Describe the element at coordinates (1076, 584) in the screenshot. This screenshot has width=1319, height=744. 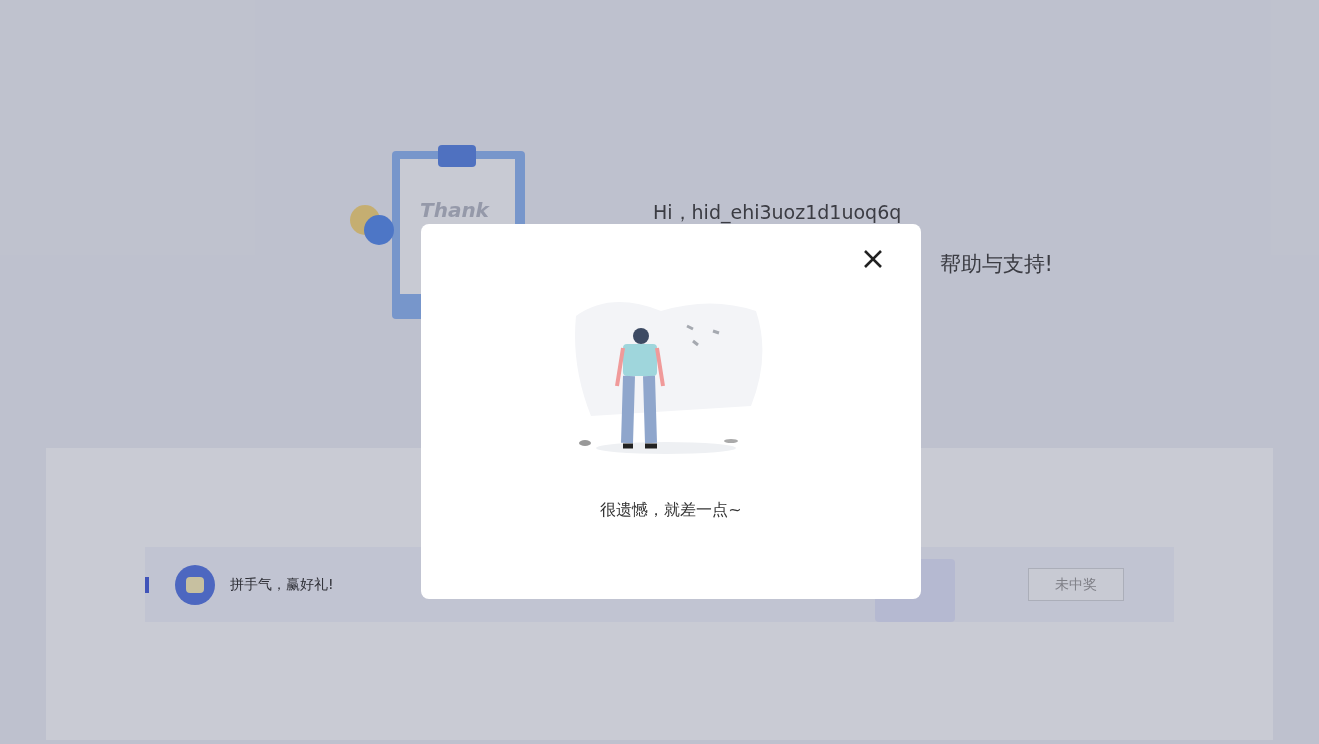
I see `status-button: 未中奖` at that location.